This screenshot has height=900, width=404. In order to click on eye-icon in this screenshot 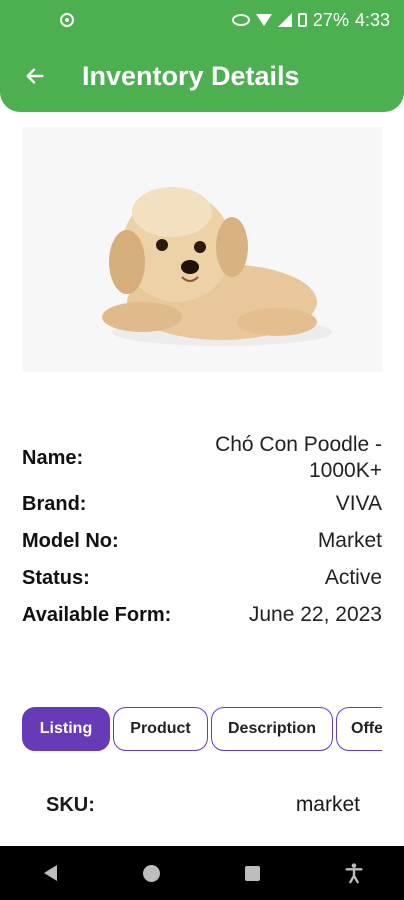, I will do `click(240, 20)`.